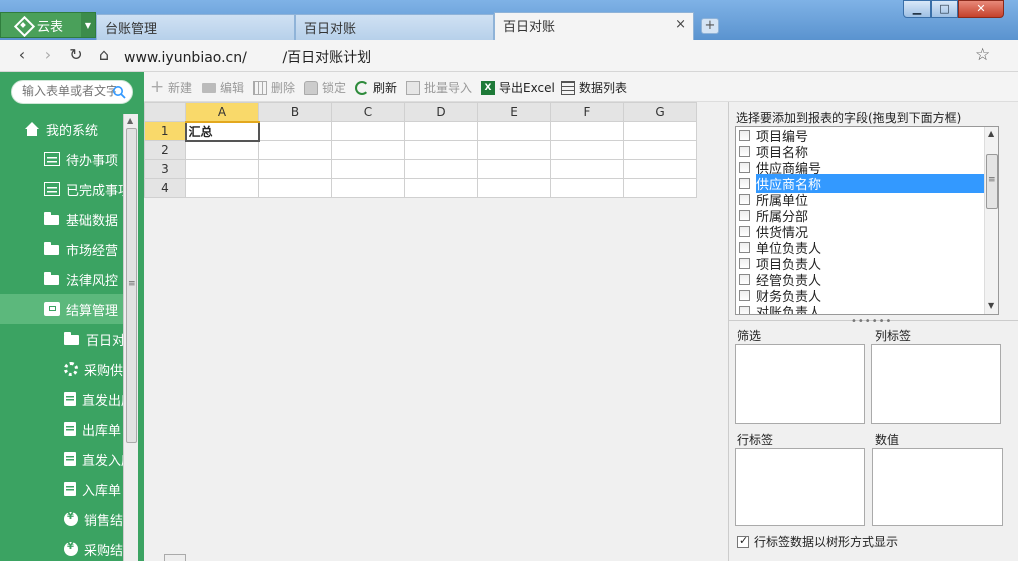  What do you see at coordinates (944, 9) in the screenshot?
I see `maximize-button: □` at bounding box center [944, 9].